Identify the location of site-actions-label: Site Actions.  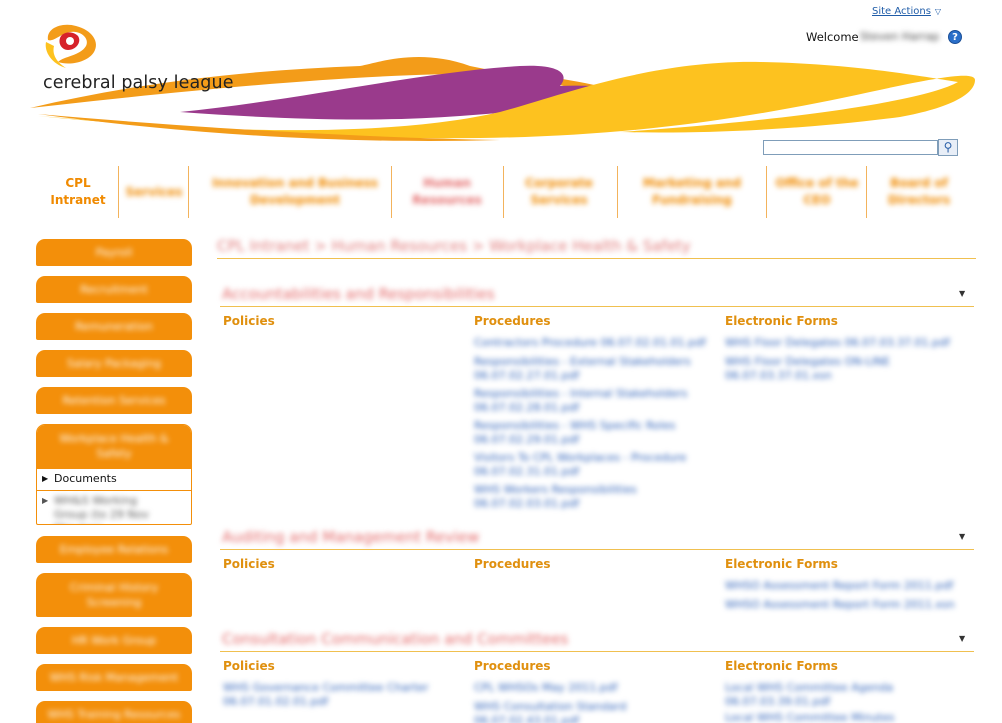
(901, 11).